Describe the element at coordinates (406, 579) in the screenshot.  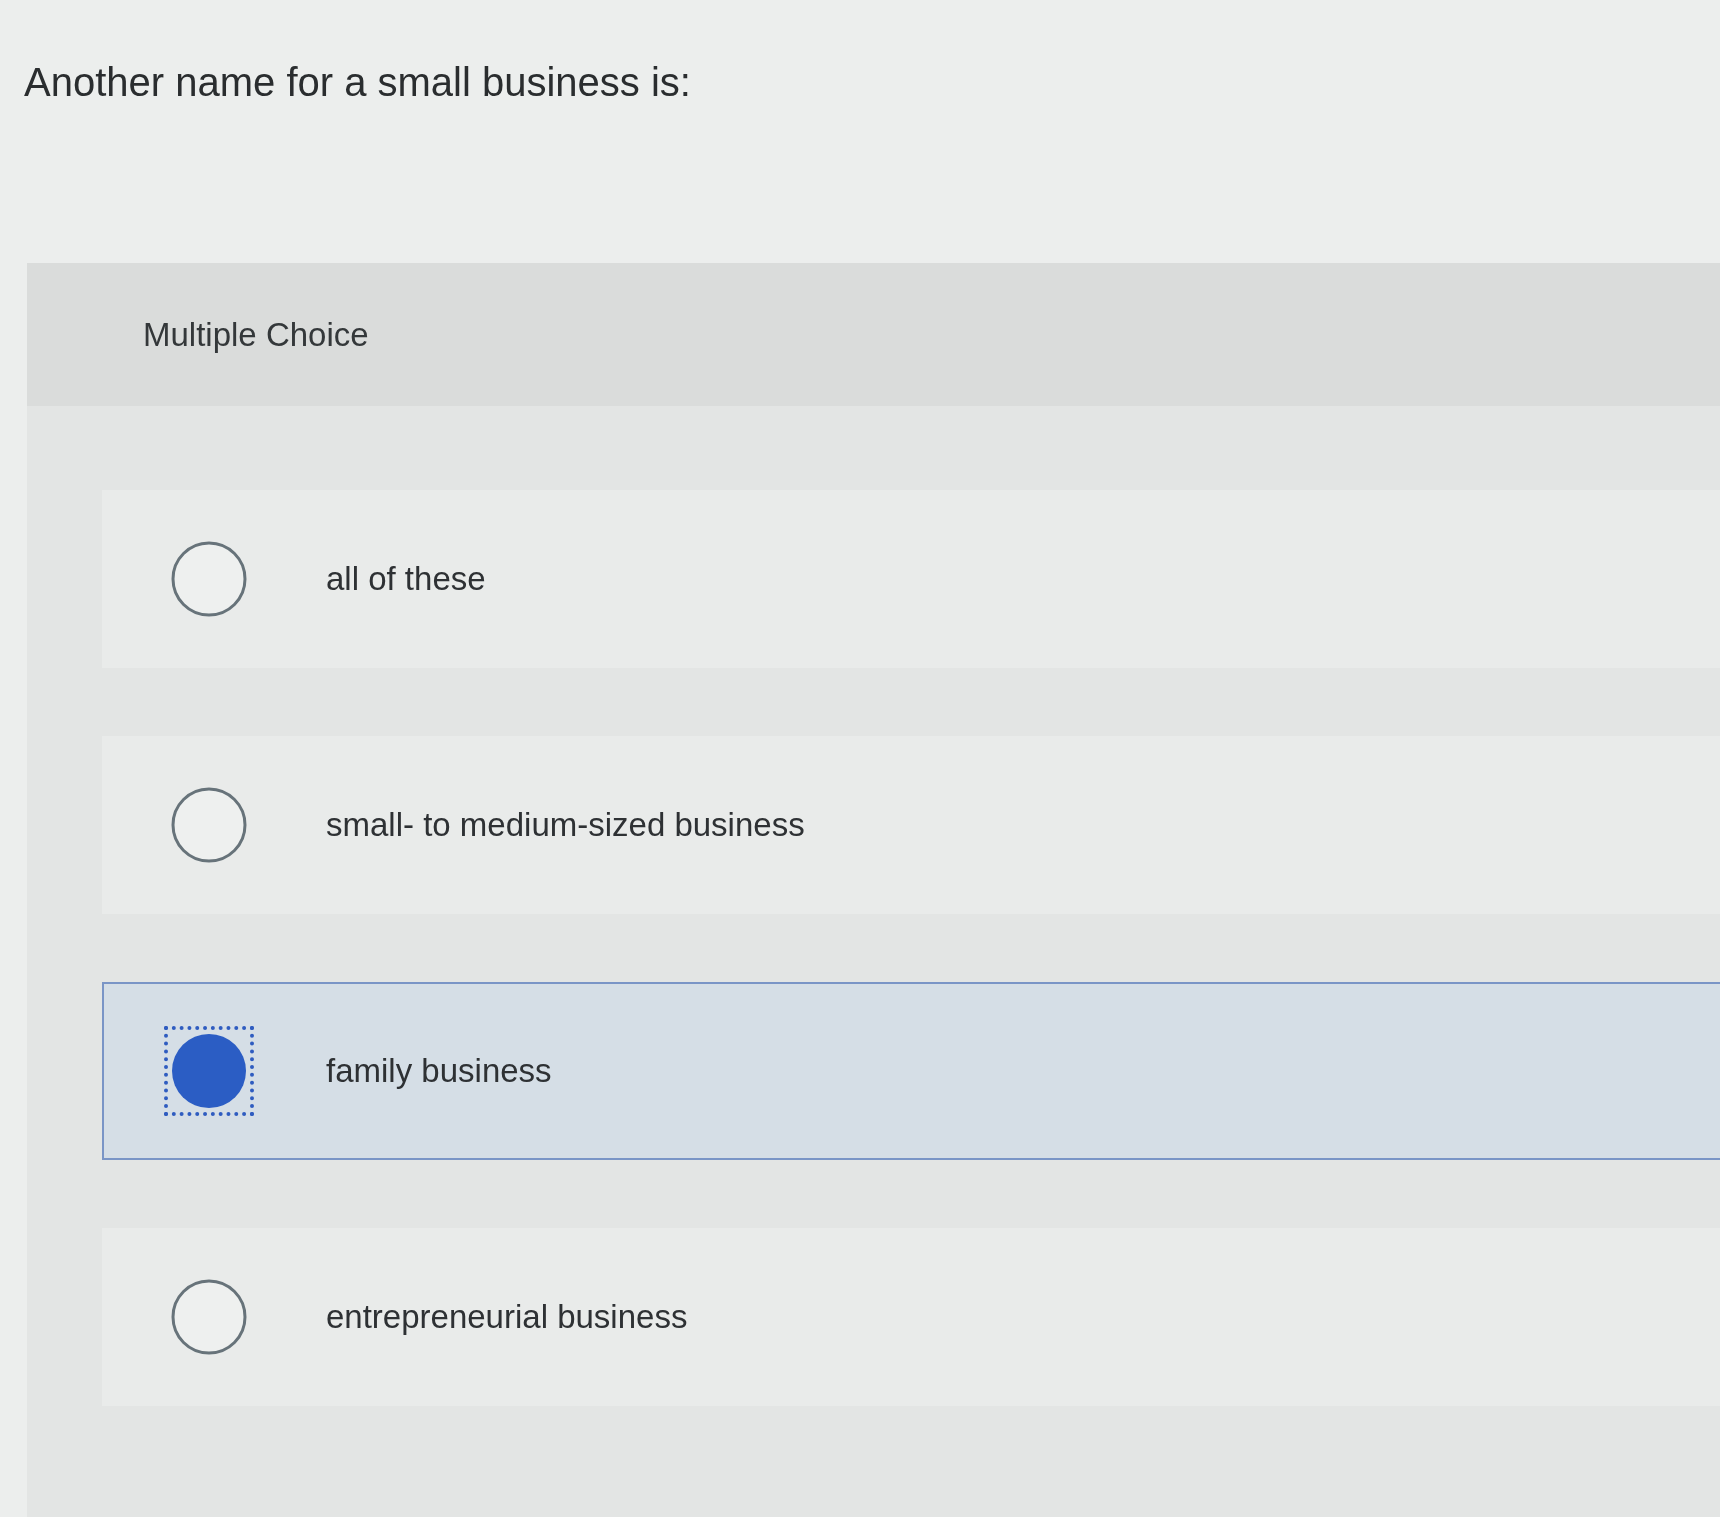
I see `option-label: all of these` at that location.